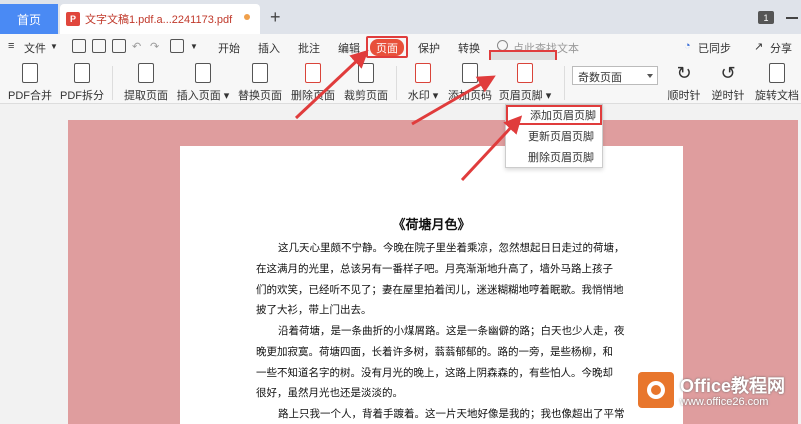 The height and width of the screenshot is (424, 801). Describe the element at coordinates (82, 96) in the screenshot. I see `pdf-split-label: PDF拆分` at that location.